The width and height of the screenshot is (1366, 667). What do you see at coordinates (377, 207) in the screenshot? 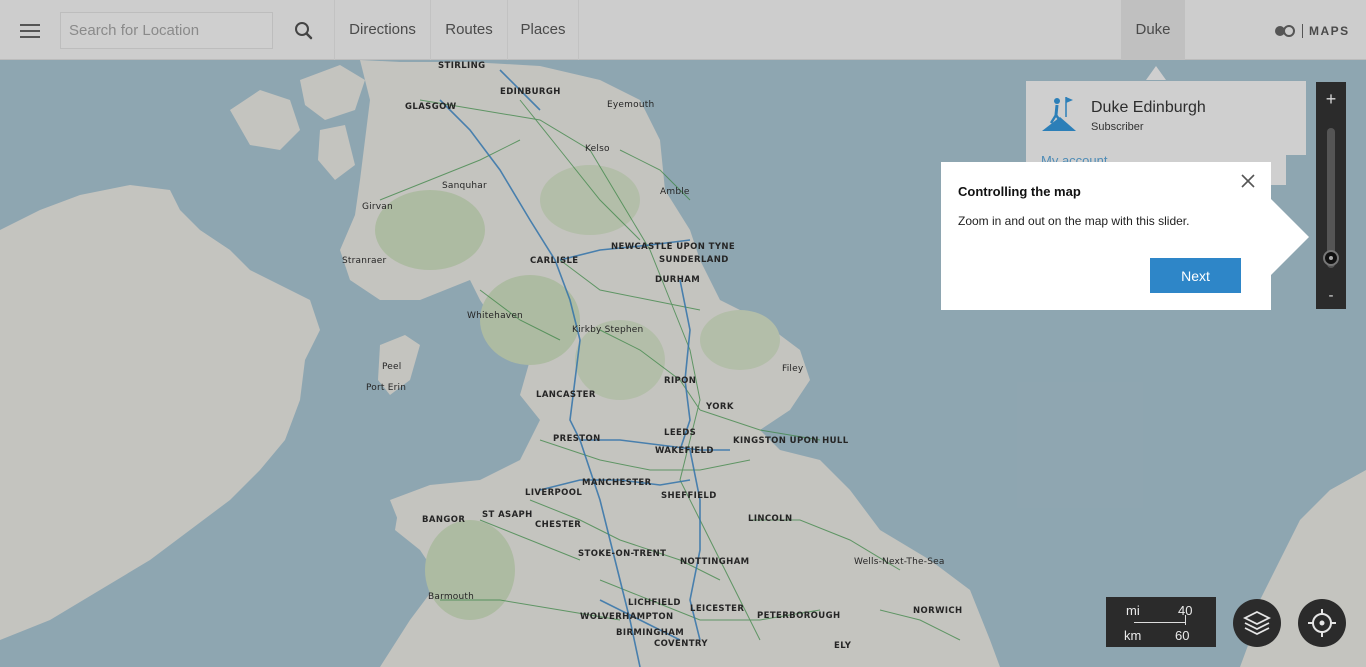
I see `map-label: Girvan` at bounding box center [377, 207].